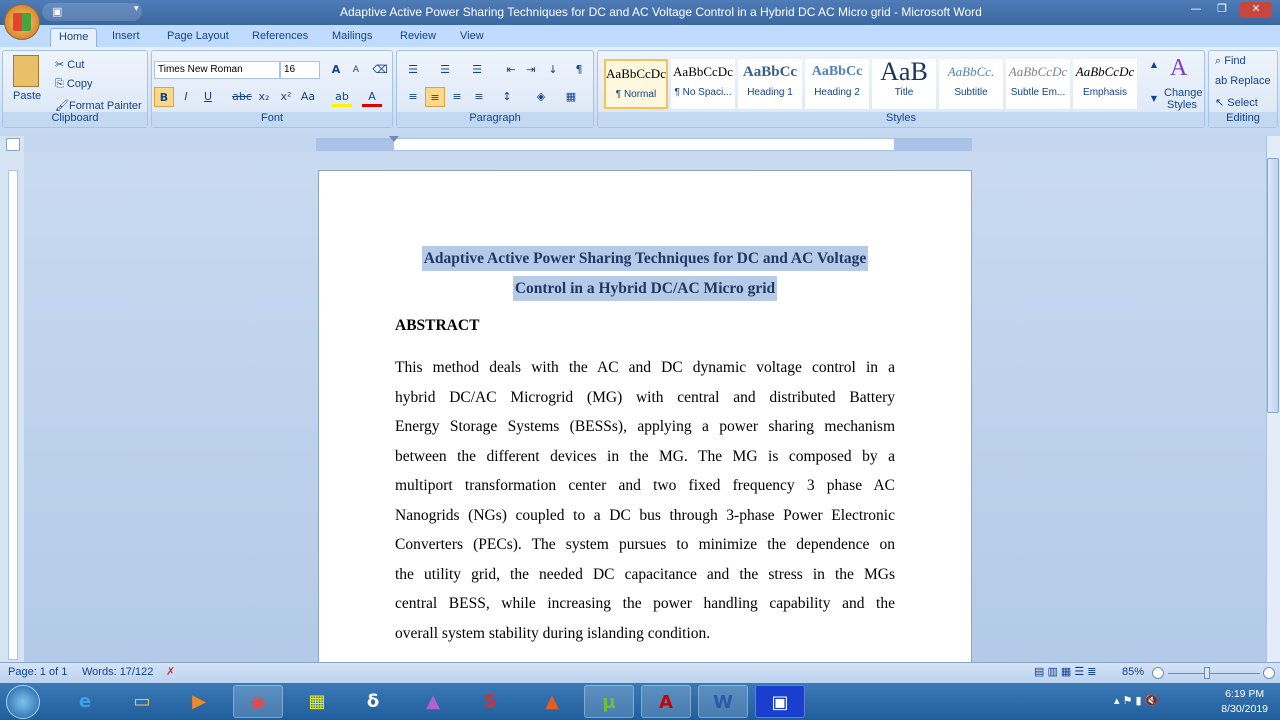 The width and height of the screenshot is (1280, 720). What do you see at coordinates (1179, 68) in the screenshot?
I see `change-styles-icon: A` at bounding box center [1179, 68].